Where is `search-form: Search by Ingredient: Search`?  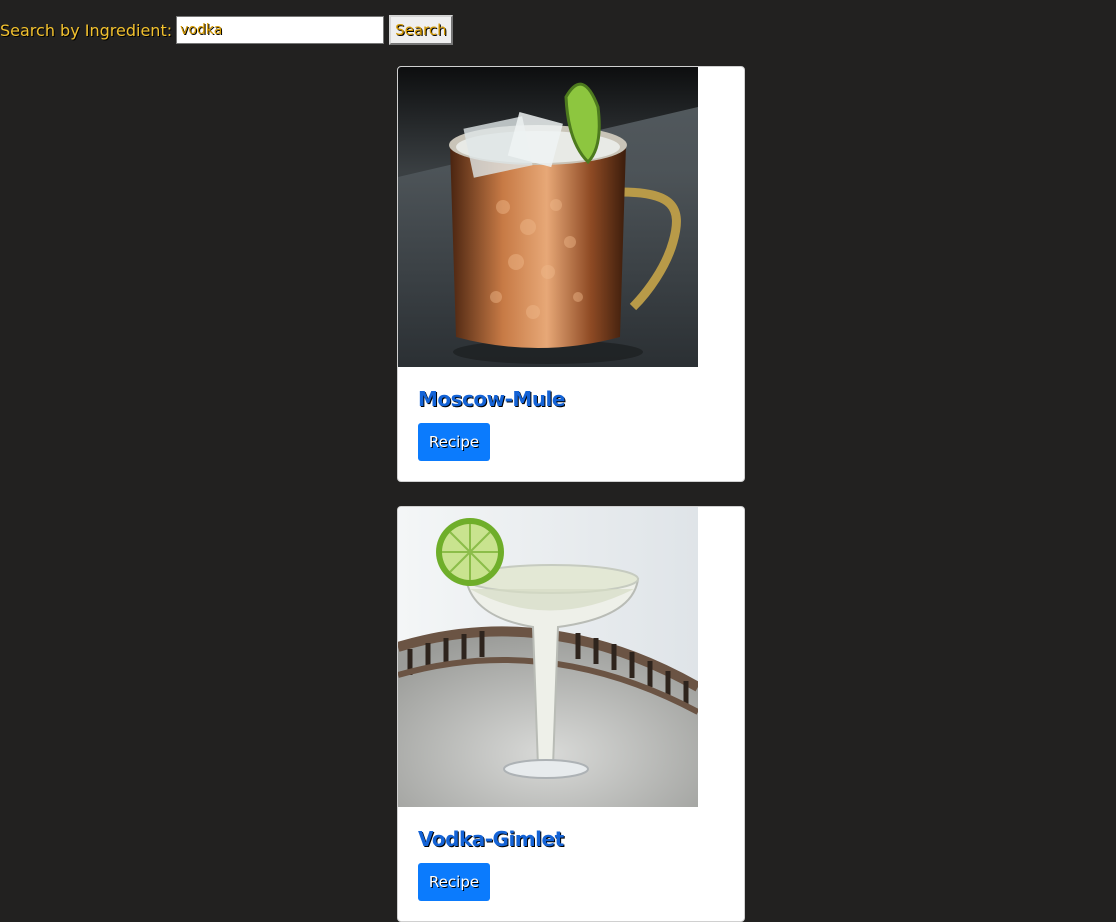 search-form: Search by Ingredient: Search is located at coordinates (226, 30).